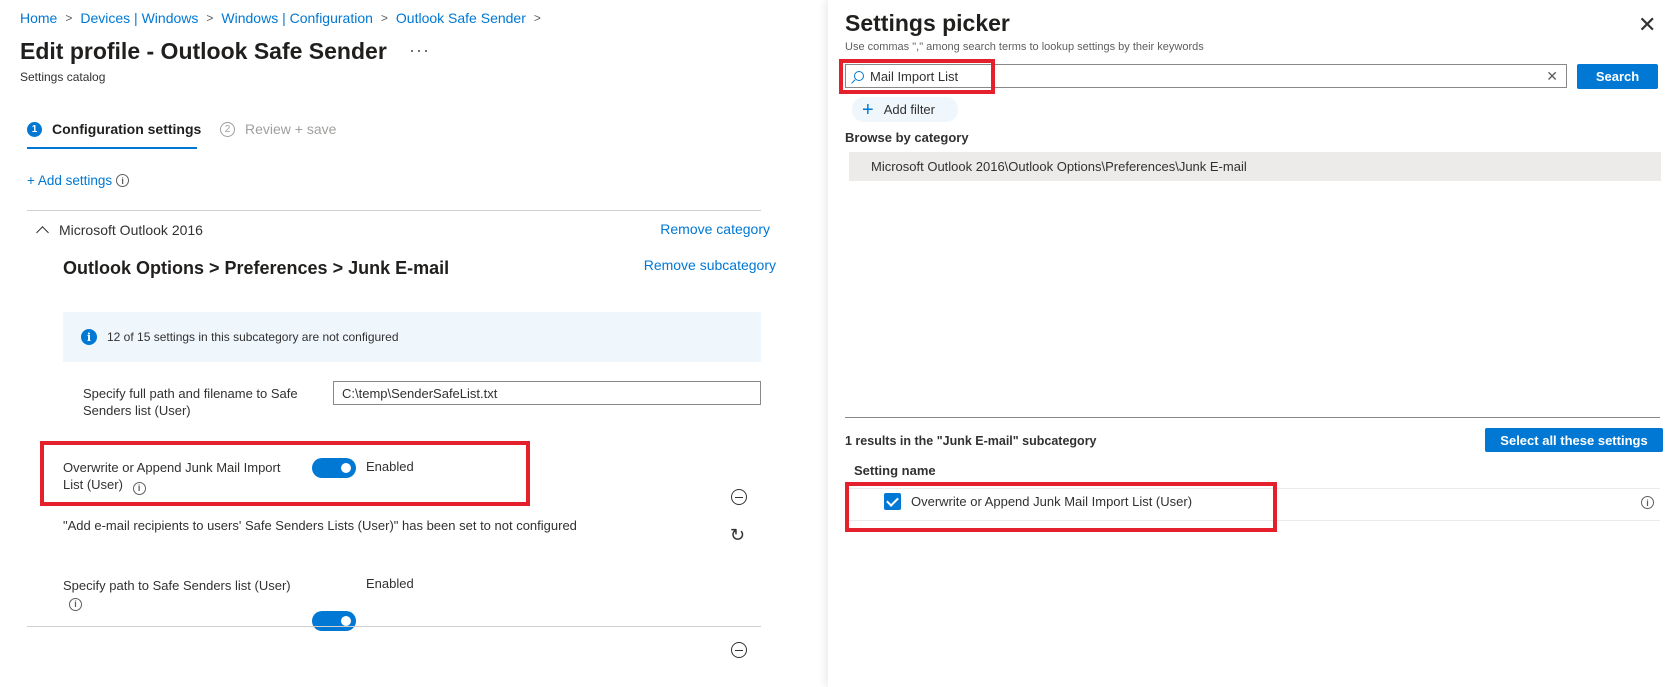 This screenshot has width=1678, height=687. Describe the element at coordinates (1617, 76) in the screenshot. I see `search-button: Search` at that location.